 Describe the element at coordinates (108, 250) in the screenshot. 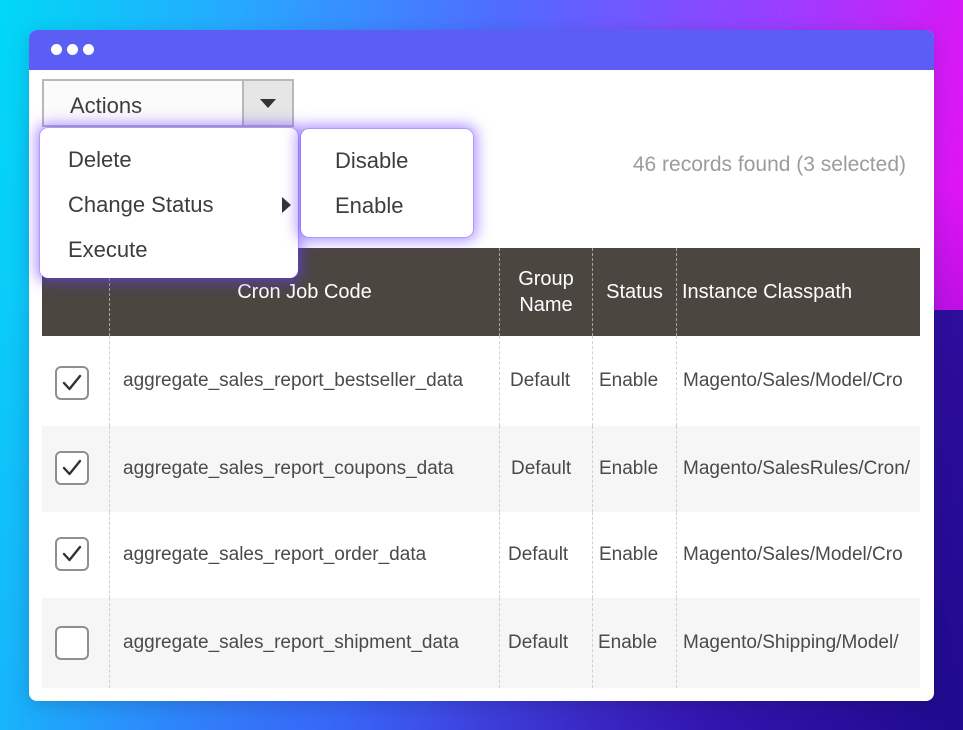

I see `menu-item-execute: Execute` at that location.